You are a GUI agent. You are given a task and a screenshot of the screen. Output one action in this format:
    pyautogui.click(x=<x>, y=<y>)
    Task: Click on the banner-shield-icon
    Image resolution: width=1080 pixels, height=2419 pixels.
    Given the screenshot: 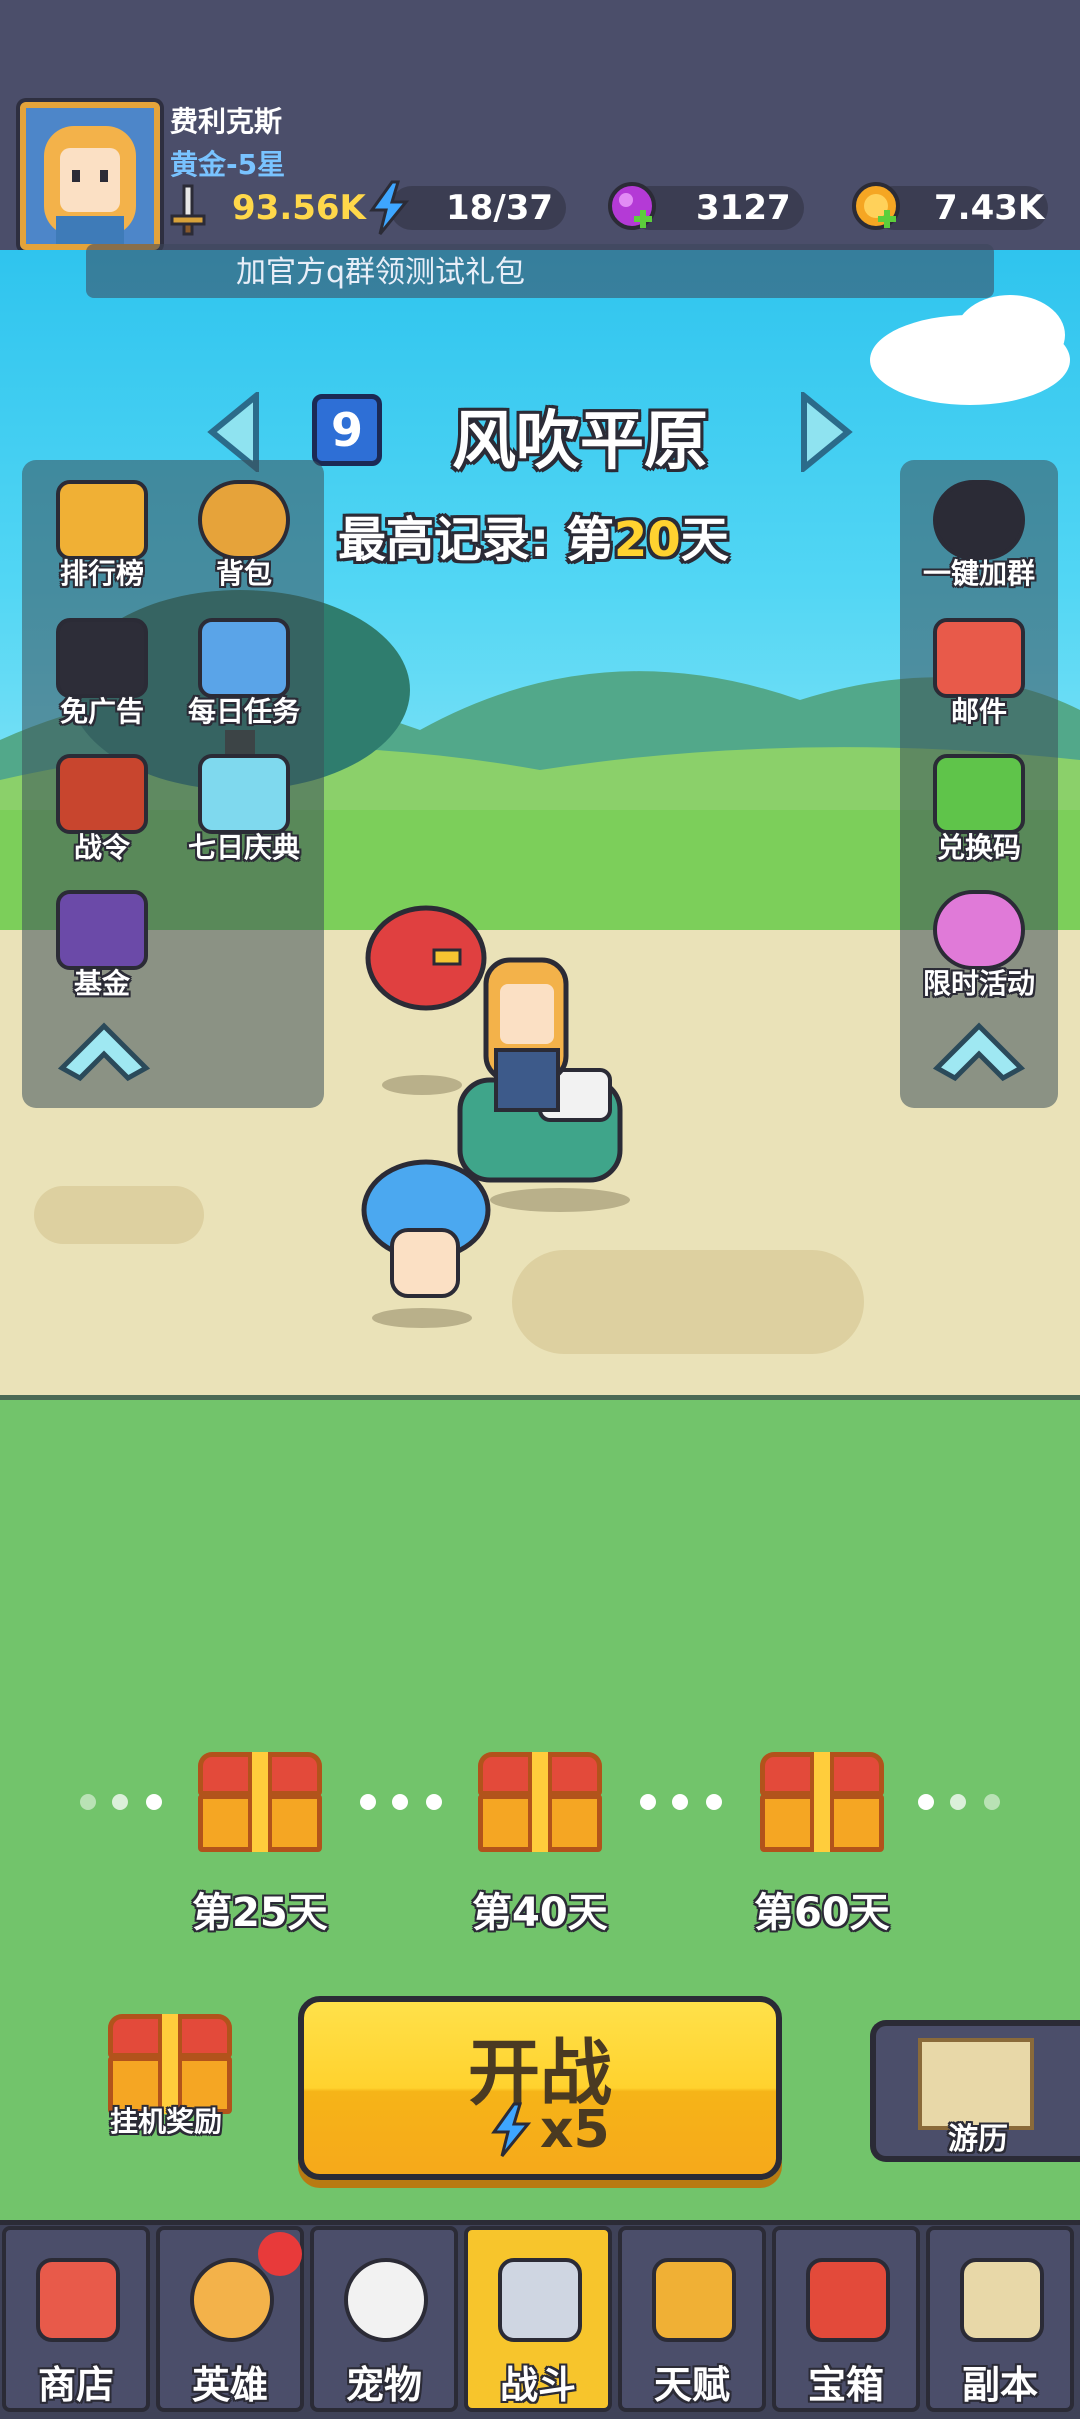 What is the action you would take?
    pyautogui.click(x=102, y=794)
    